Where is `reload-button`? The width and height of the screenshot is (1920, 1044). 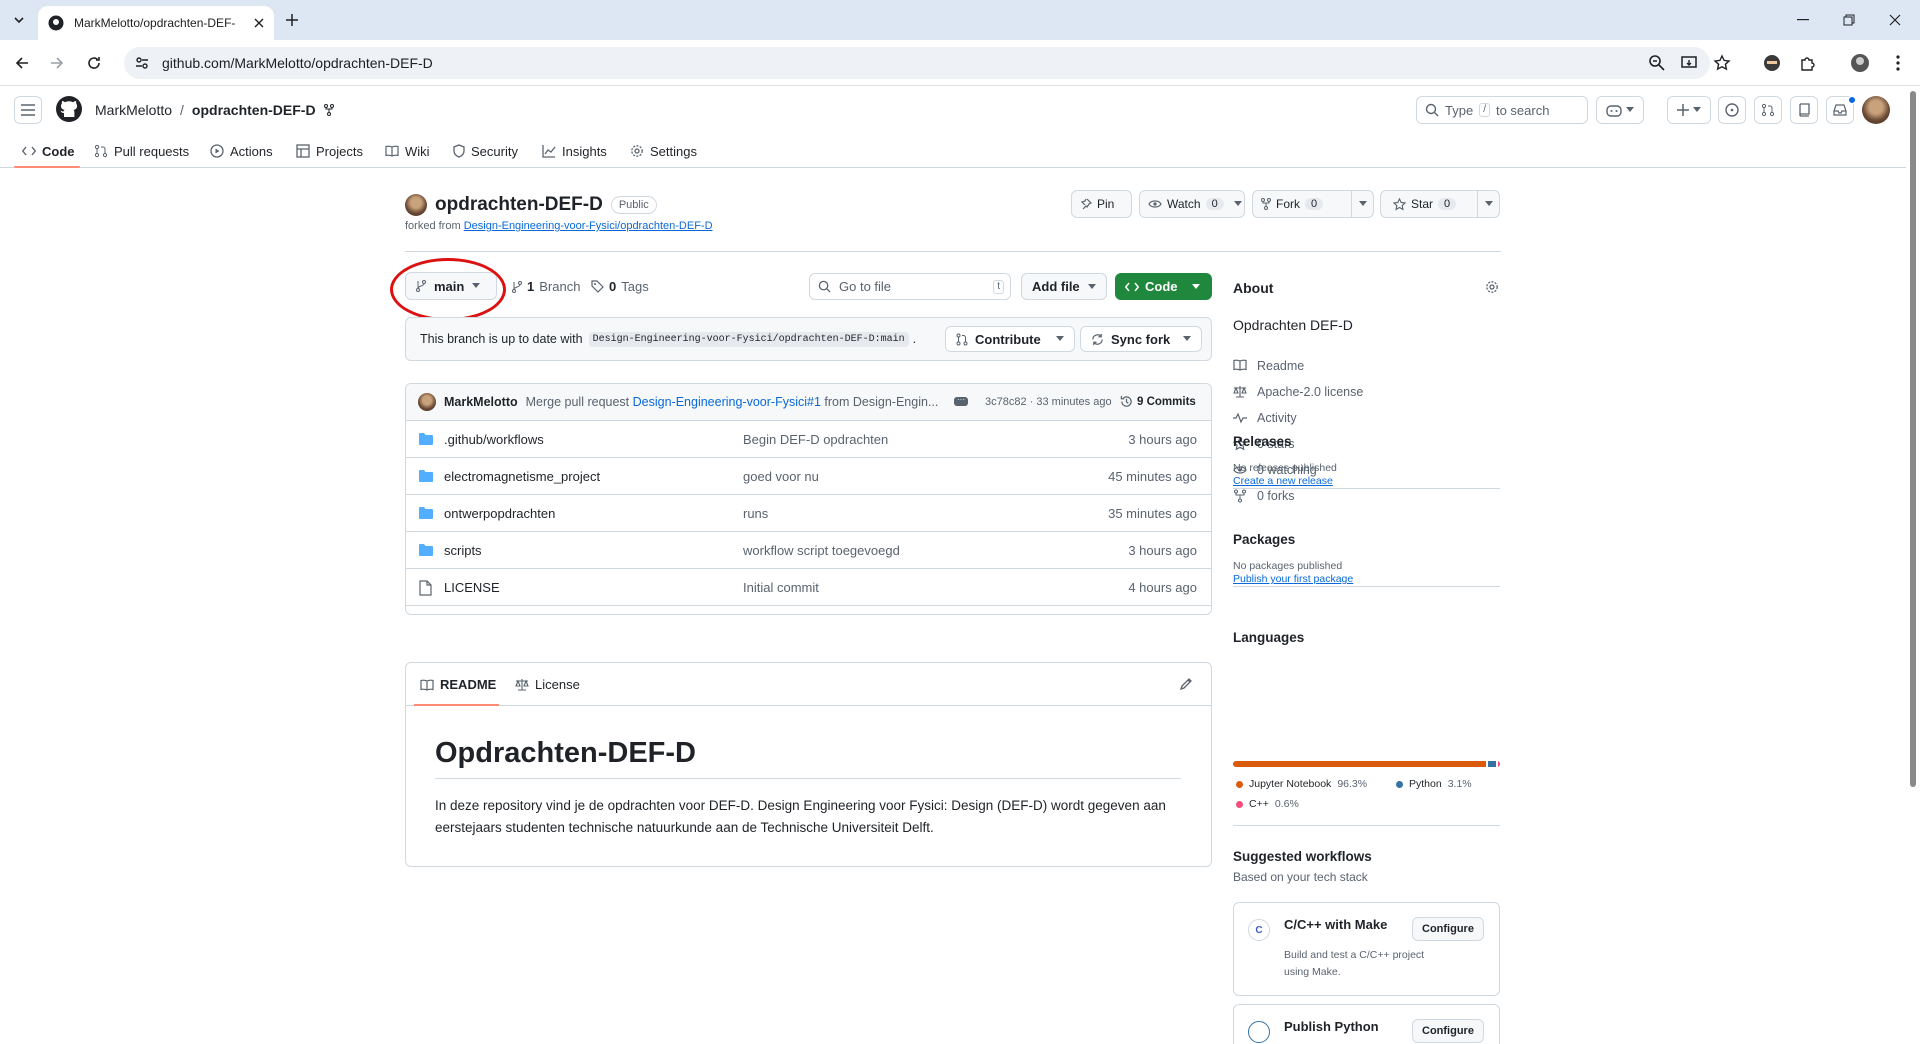
reload-button is located at coordinates (94, 63).